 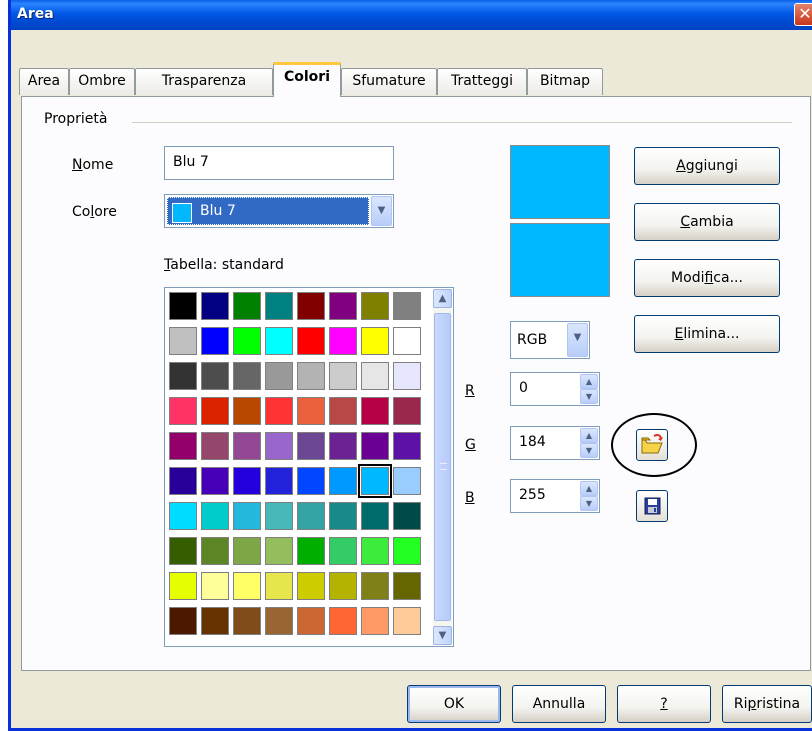 I want to click on cancel-button: Annulla, so click(x=559, y=704).